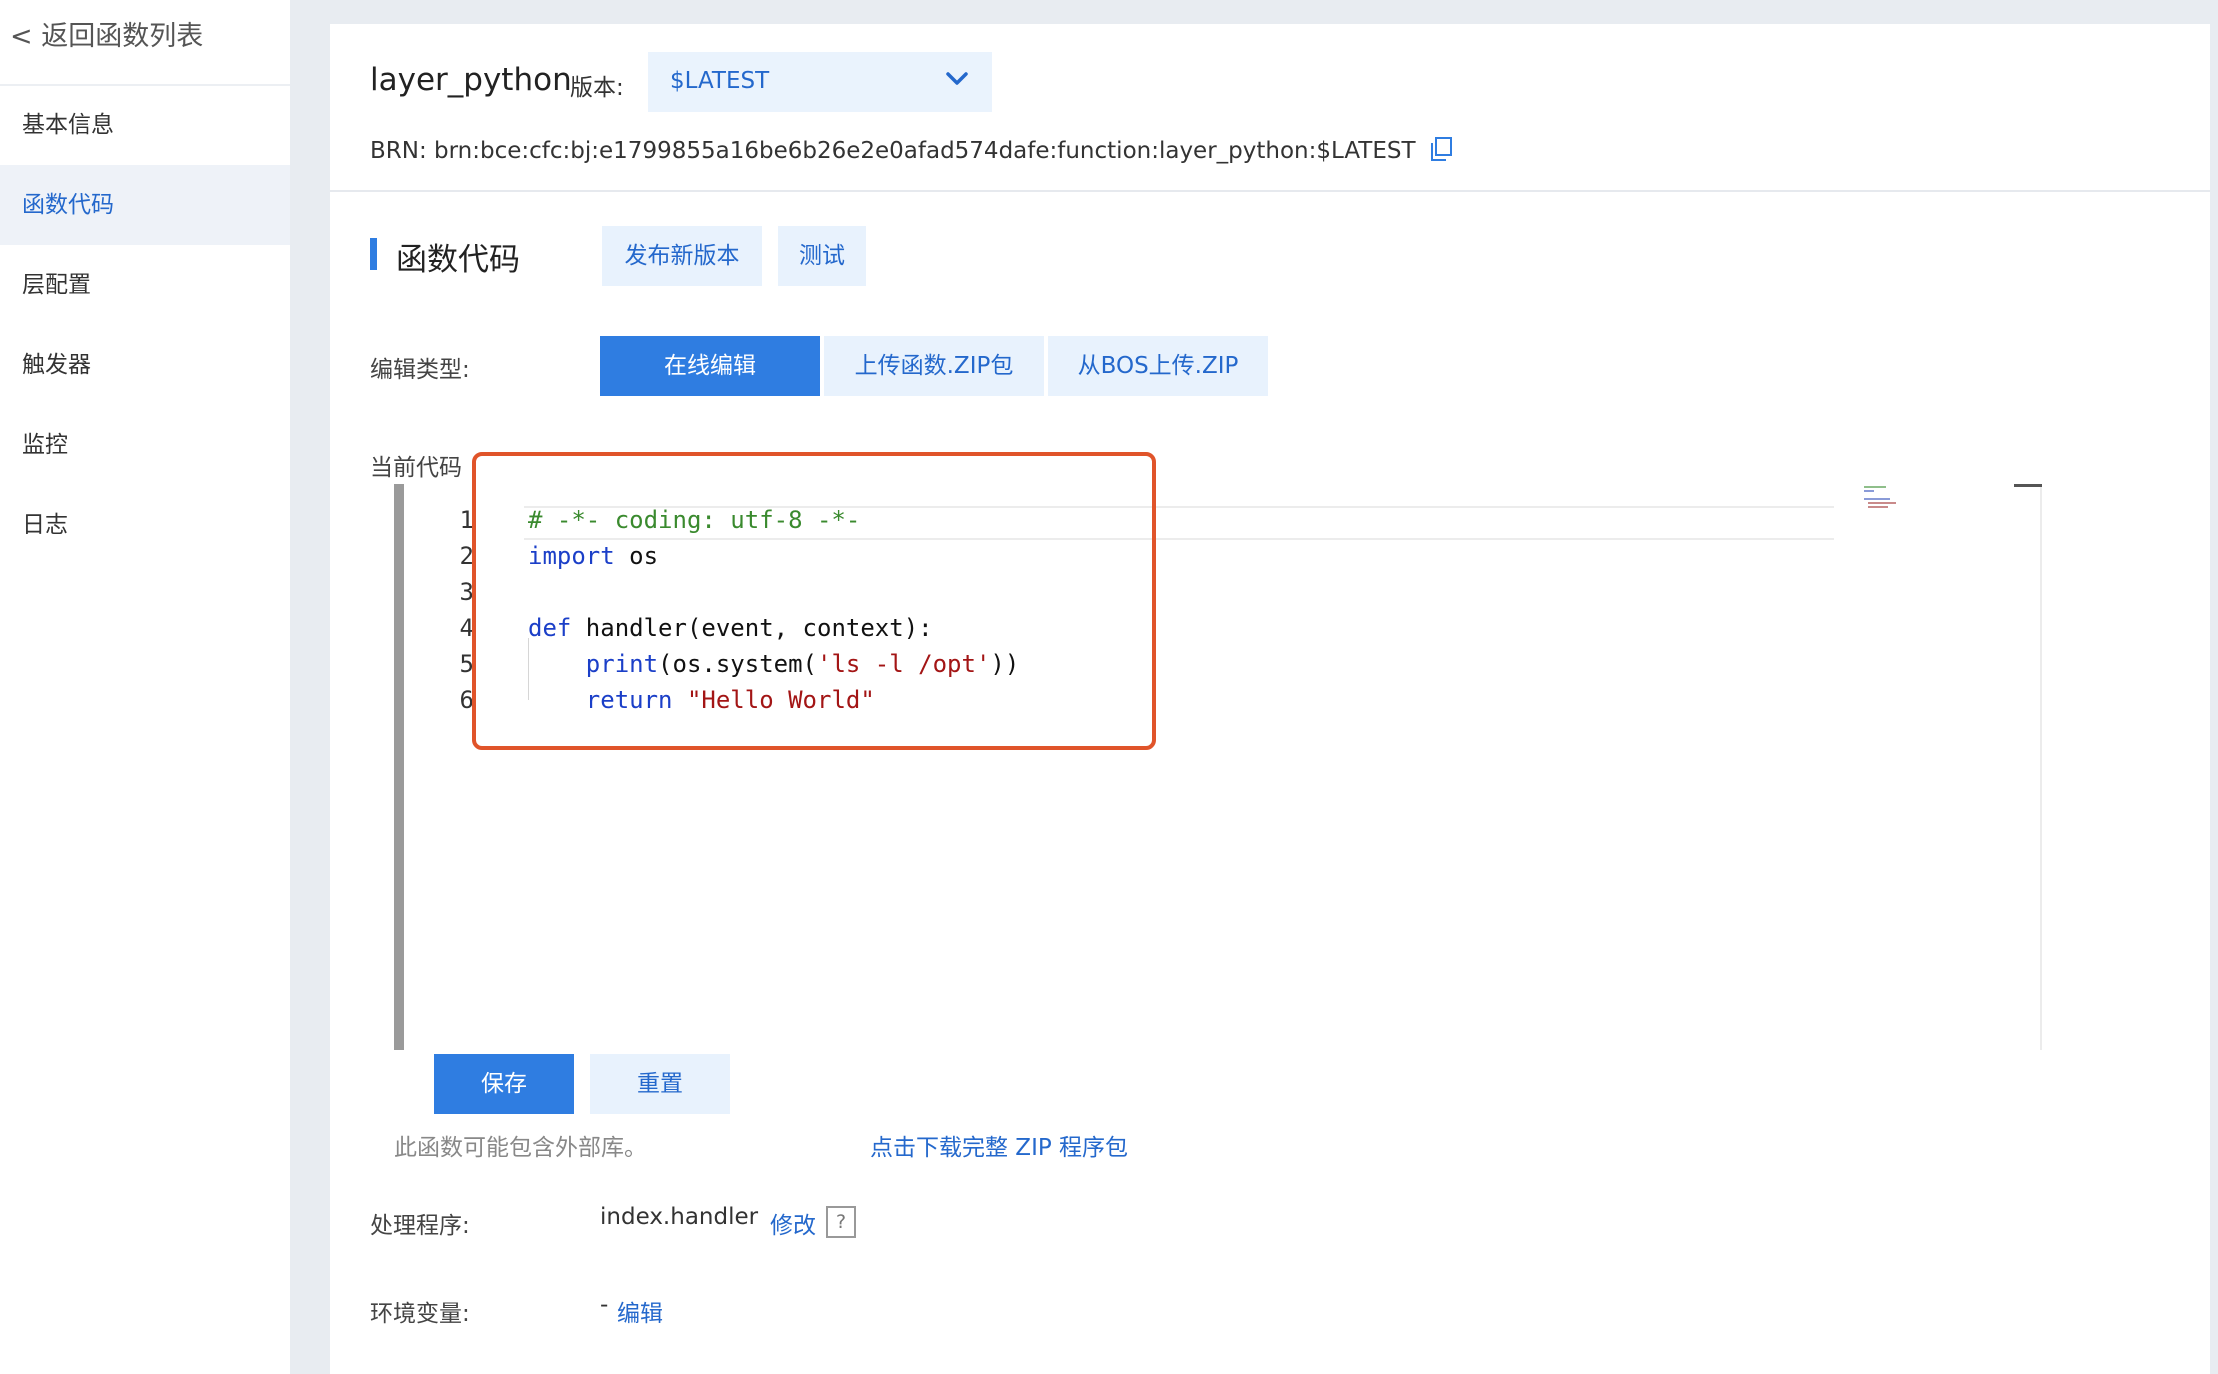  What do you see at coordinates (822, 256) in the screenshot?
I see `test-button: 测试` at bounding box center [822, 256].